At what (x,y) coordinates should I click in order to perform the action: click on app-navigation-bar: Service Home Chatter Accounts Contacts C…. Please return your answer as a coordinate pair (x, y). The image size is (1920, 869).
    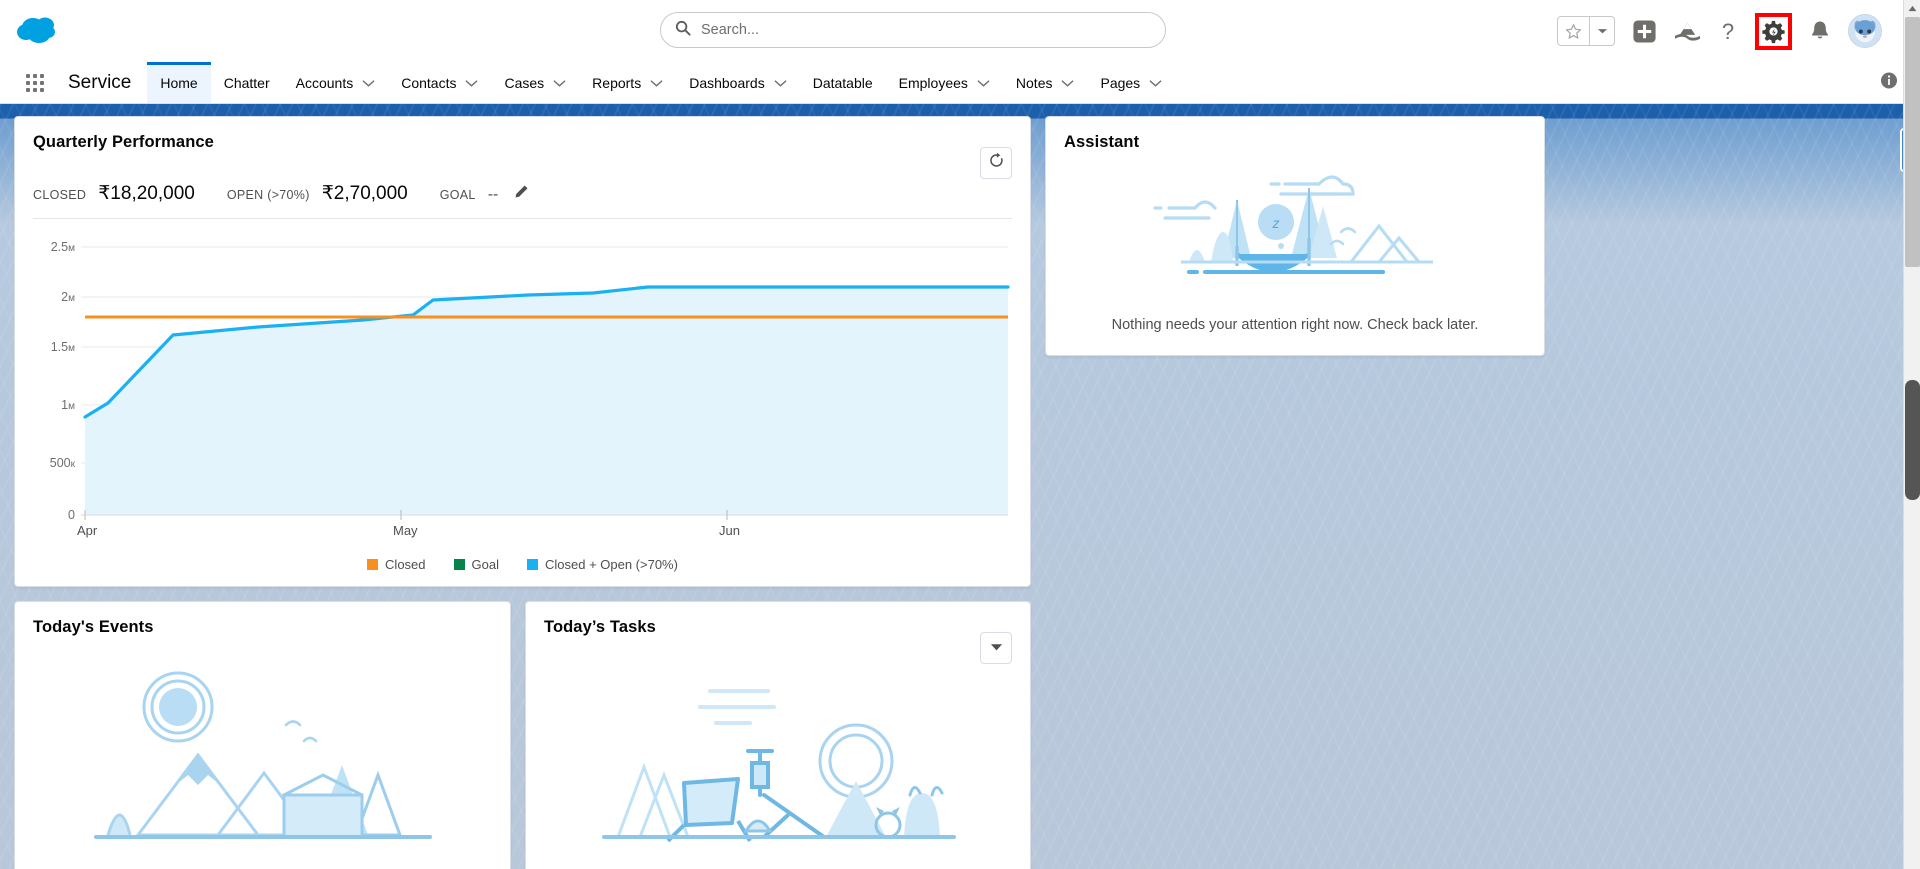
    Looking at the image, I should click on (960, 83).